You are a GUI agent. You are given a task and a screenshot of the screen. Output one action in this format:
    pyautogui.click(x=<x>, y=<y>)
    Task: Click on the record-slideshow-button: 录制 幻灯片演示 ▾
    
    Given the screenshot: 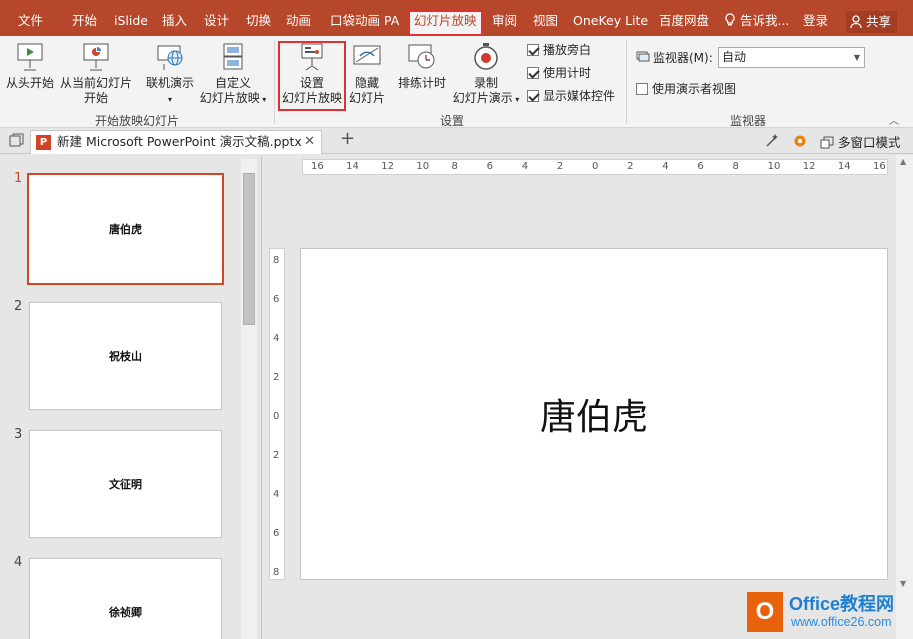 What is the action you would take?
    pyautogui.click(x=486, y=74)
    